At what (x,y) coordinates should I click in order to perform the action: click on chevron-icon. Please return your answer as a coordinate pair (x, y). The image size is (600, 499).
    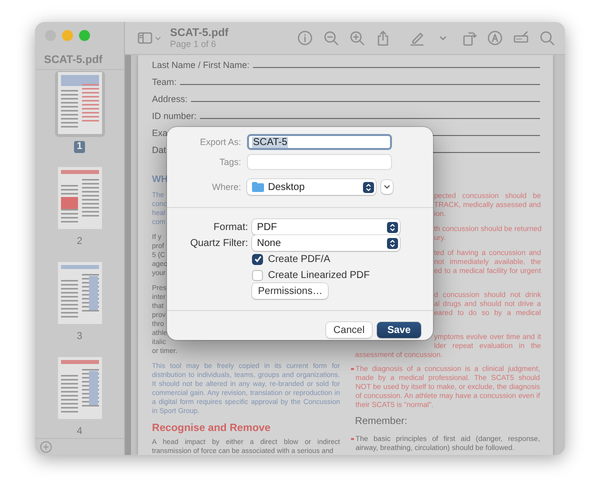
    Looking at the image, I should click on (387, 187).